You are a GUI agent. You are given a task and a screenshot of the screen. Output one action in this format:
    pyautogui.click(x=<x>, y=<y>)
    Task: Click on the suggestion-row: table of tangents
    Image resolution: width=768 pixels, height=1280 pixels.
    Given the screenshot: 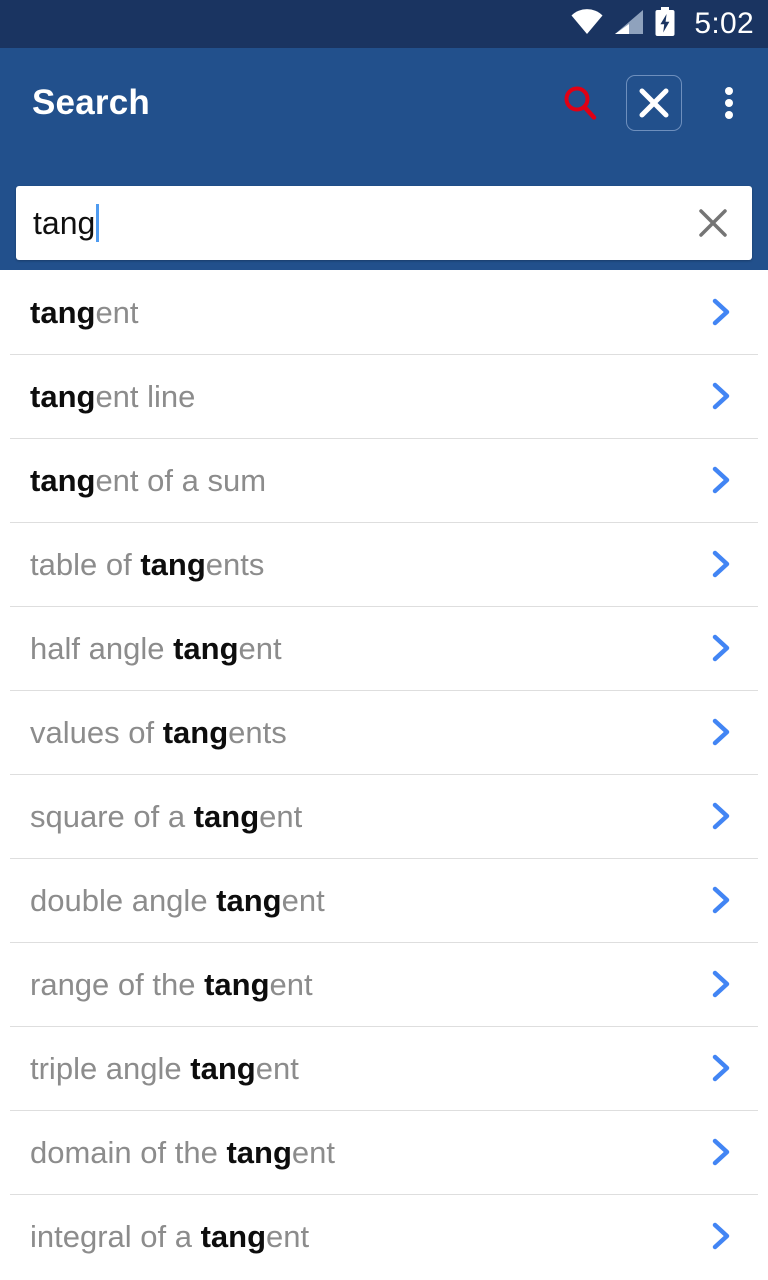 What is the action you would take?
    pyautogui.click(x=384, y=564)
    